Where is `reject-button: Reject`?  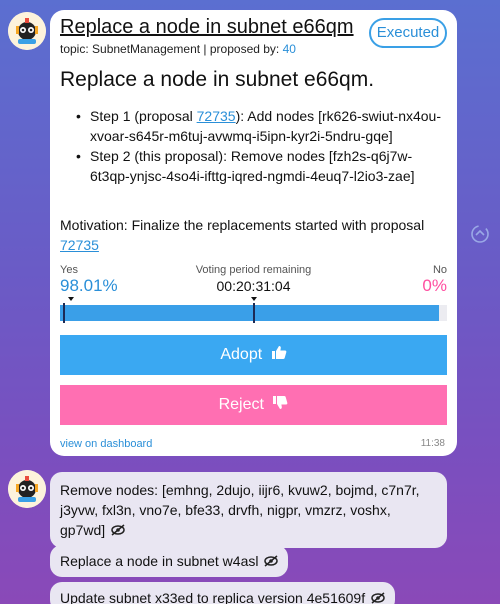
reject-button: Reject is located at coordinates (253, 405).